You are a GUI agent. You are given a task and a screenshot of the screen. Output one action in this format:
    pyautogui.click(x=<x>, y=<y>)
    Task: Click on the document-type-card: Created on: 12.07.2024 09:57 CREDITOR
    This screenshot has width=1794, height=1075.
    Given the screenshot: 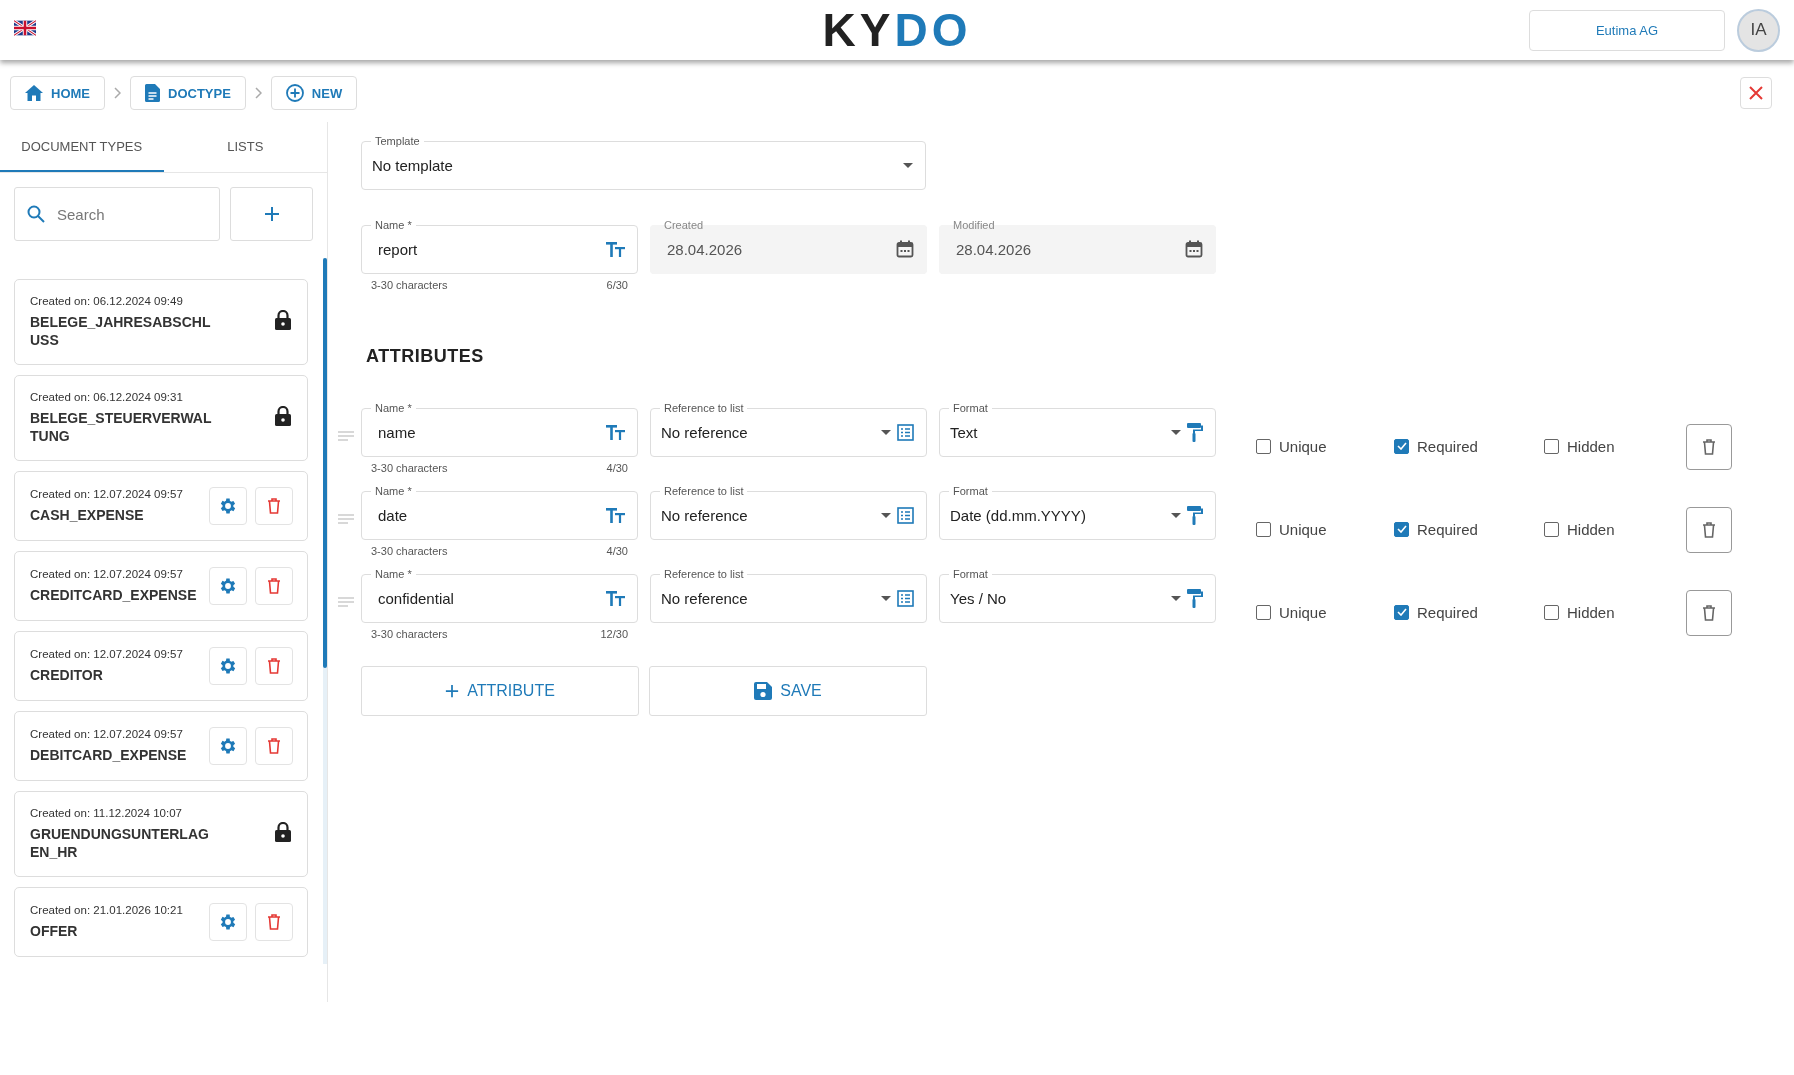 What is the action you would take?
    pyautogui.click(x=161, y=666)
    